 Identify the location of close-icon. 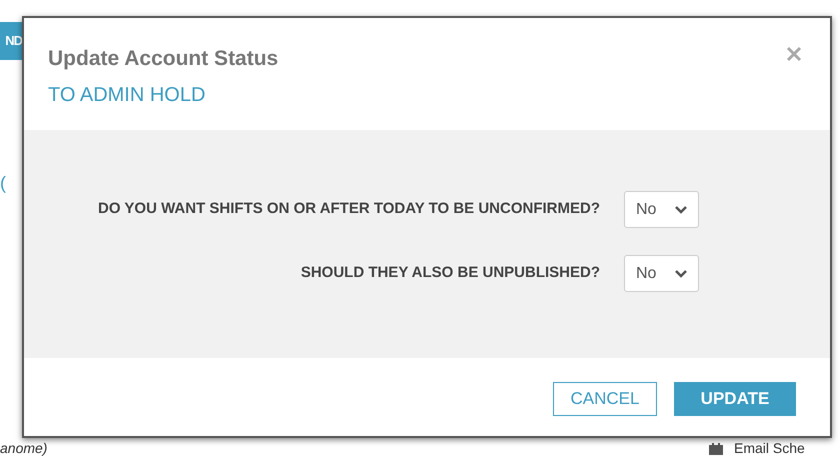
(794, 54).